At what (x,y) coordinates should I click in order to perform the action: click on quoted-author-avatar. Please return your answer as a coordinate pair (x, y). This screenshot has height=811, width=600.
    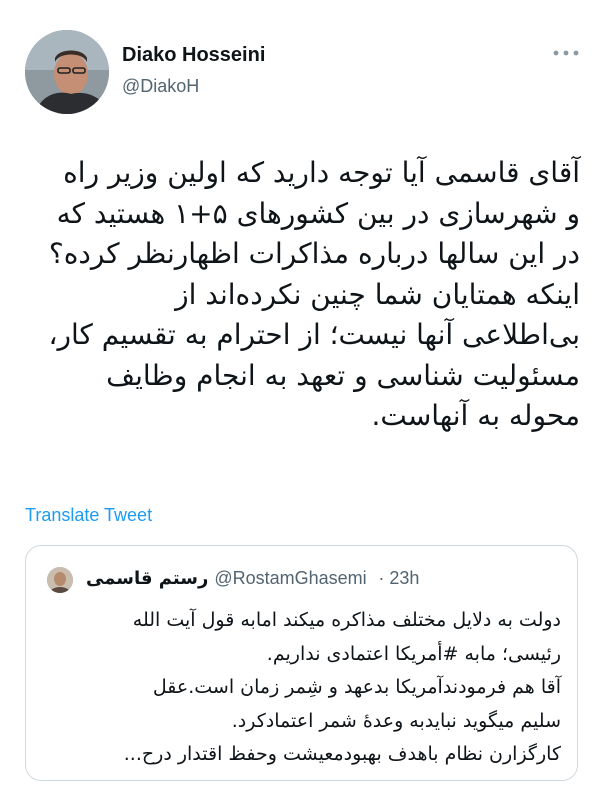
    Looking at the image, I should click on (60, 580).